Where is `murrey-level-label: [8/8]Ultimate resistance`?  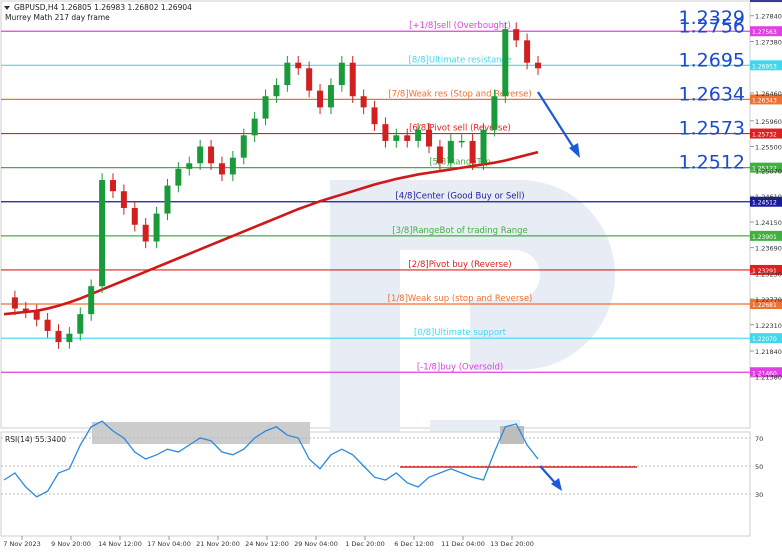 murrey-level-label: [8/8]Ultimate resistance is located at coordinates (460, 60).